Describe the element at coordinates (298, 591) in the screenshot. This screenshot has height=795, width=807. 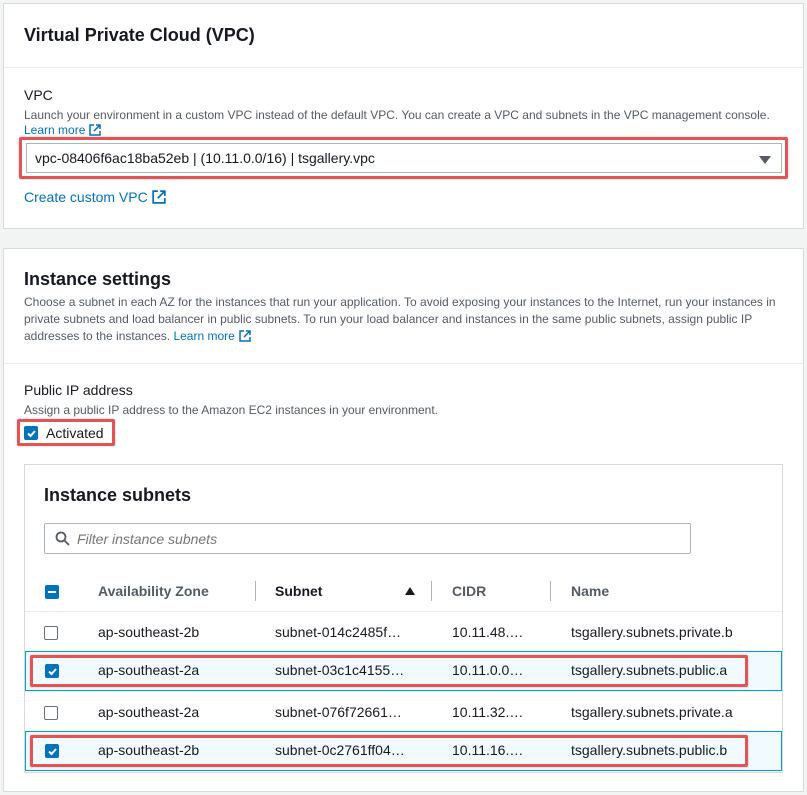
I see `column-header-subnet: Subnet` at that location.